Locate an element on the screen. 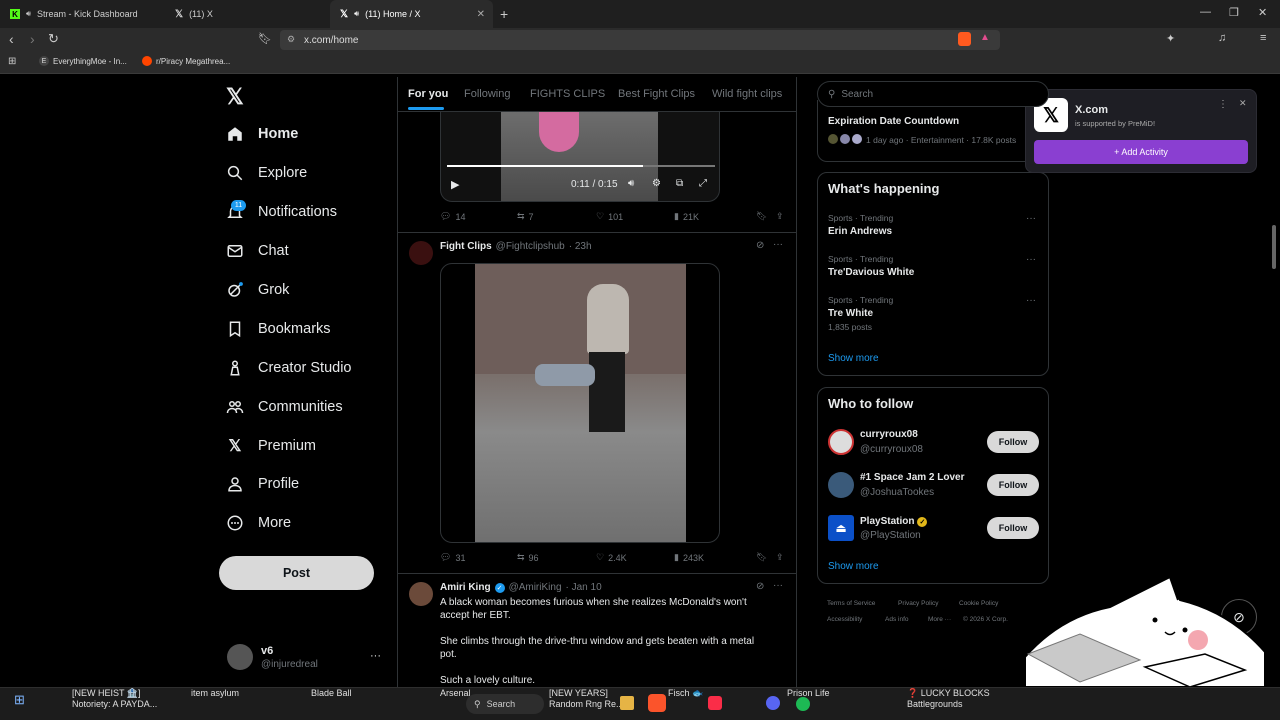  new-tab-icon: + is located at coordinates (504, 14).